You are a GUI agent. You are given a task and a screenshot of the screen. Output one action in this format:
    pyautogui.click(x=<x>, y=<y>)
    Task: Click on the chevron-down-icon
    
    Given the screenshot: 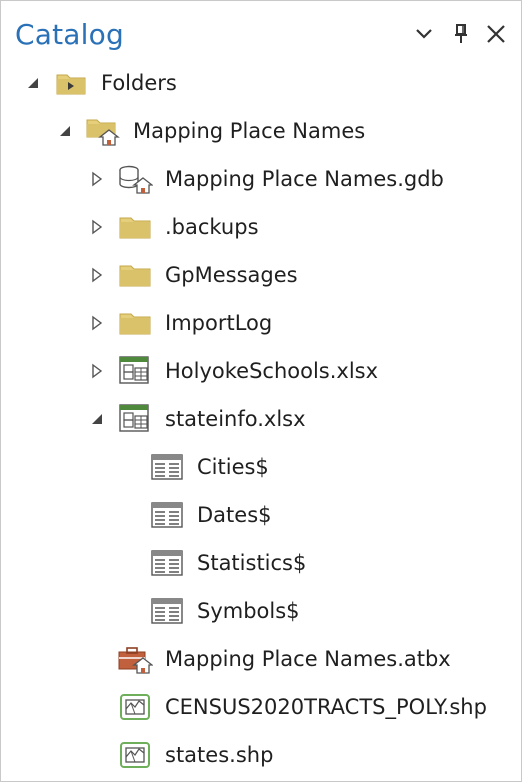 What is the action you would take?
    pyautogui.click(x=424, y=34)
    